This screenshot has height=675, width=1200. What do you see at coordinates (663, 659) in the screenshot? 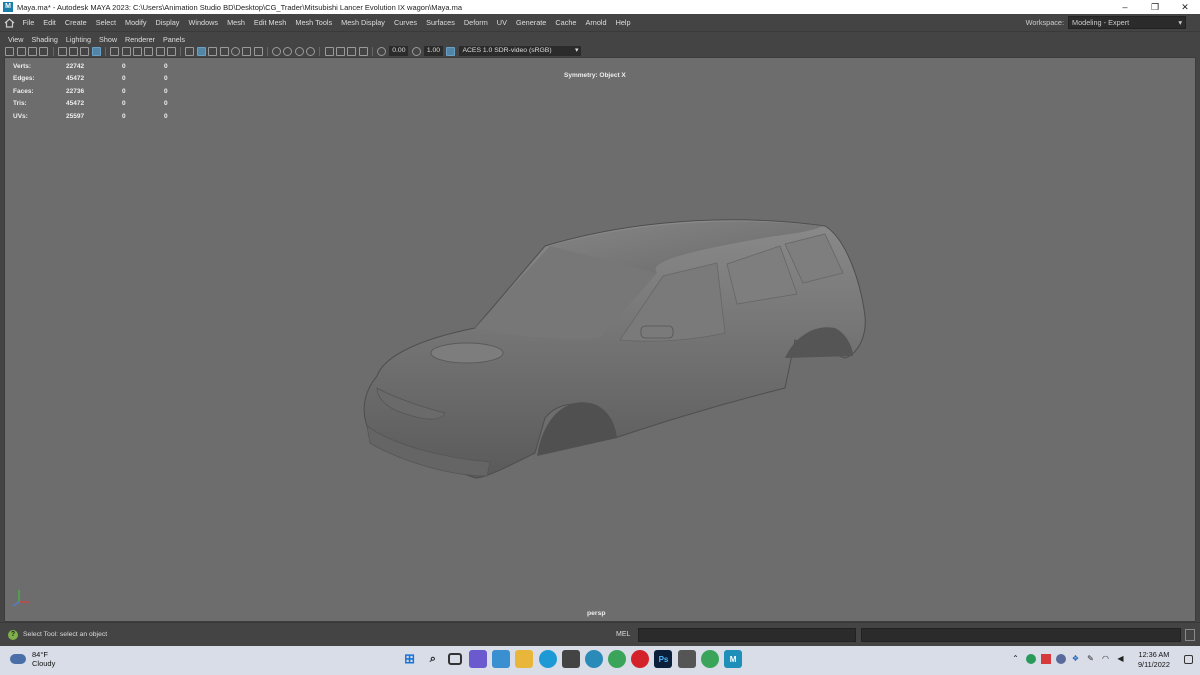
I see `photoshop-icon: Ps` at bounding box center [663, 659].